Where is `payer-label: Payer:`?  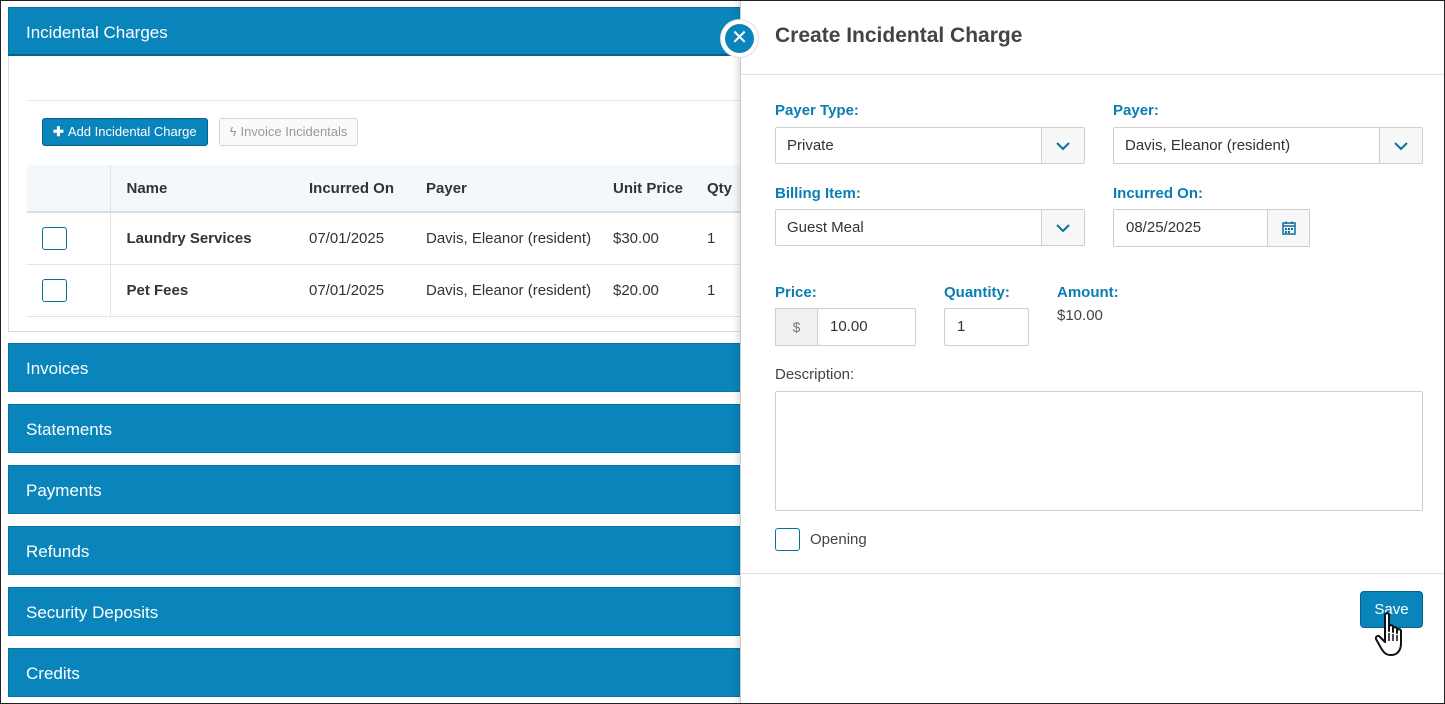
payer-label: Payer: is located at coordinates (1136, 110).